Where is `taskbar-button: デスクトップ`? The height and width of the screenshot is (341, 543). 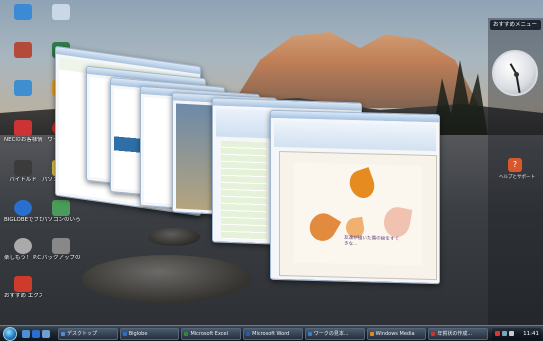
taskbar-button: デスクトップ is located at coordinates (88, 334).